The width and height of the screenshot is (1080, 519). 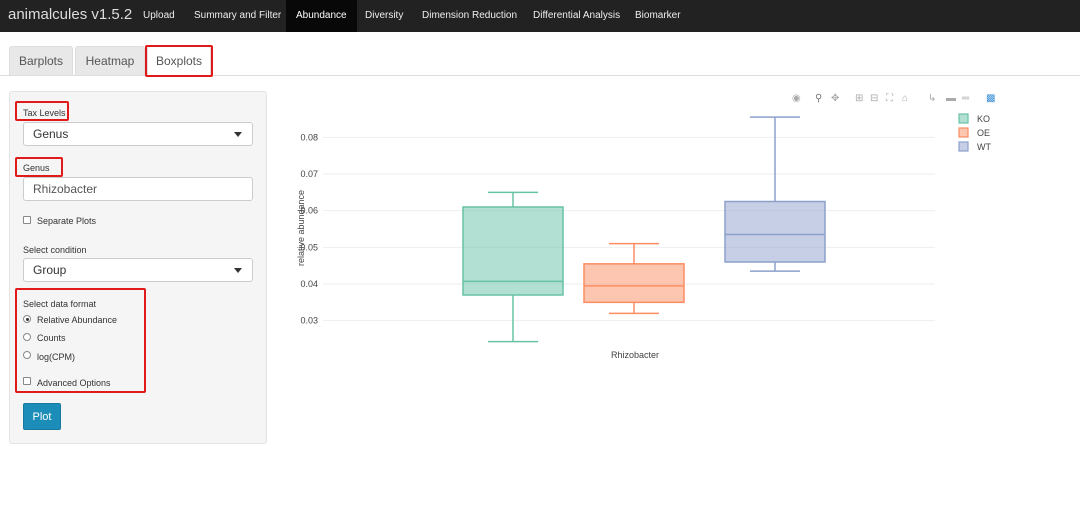 What do you see at coordinates (644, 229) in the screenshot?
I see `box-series` at bounding box center [644, 229].